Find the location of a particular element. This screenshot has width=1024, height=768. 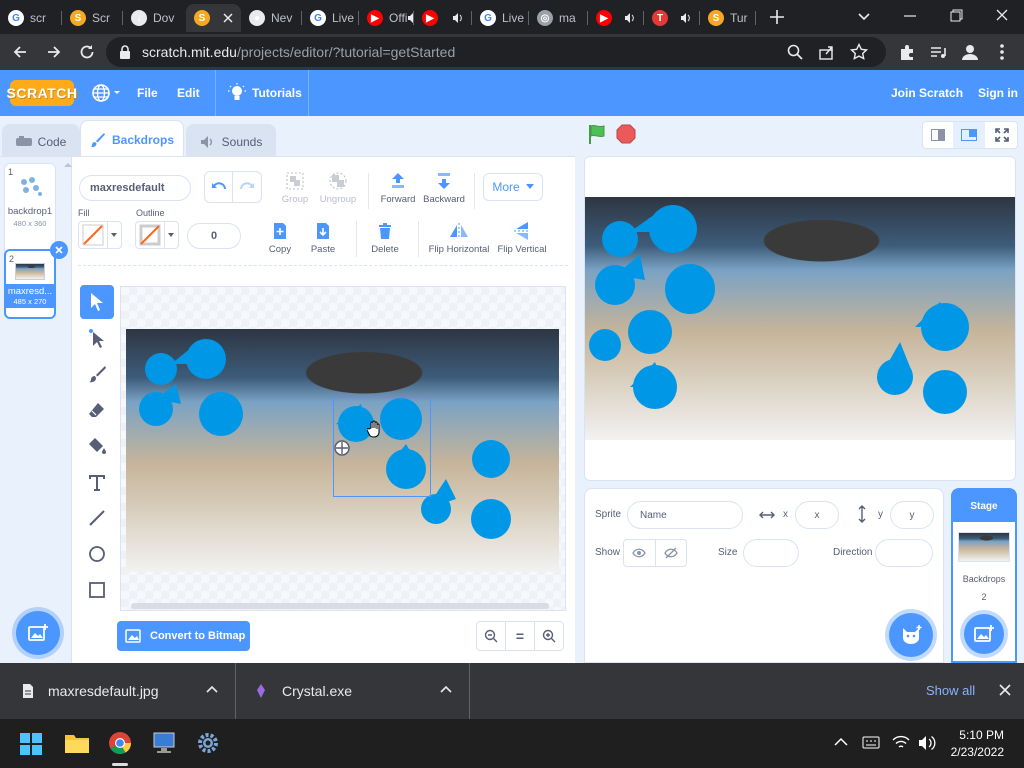

sprite-name-input: Name is located at coordinates (685, 515).